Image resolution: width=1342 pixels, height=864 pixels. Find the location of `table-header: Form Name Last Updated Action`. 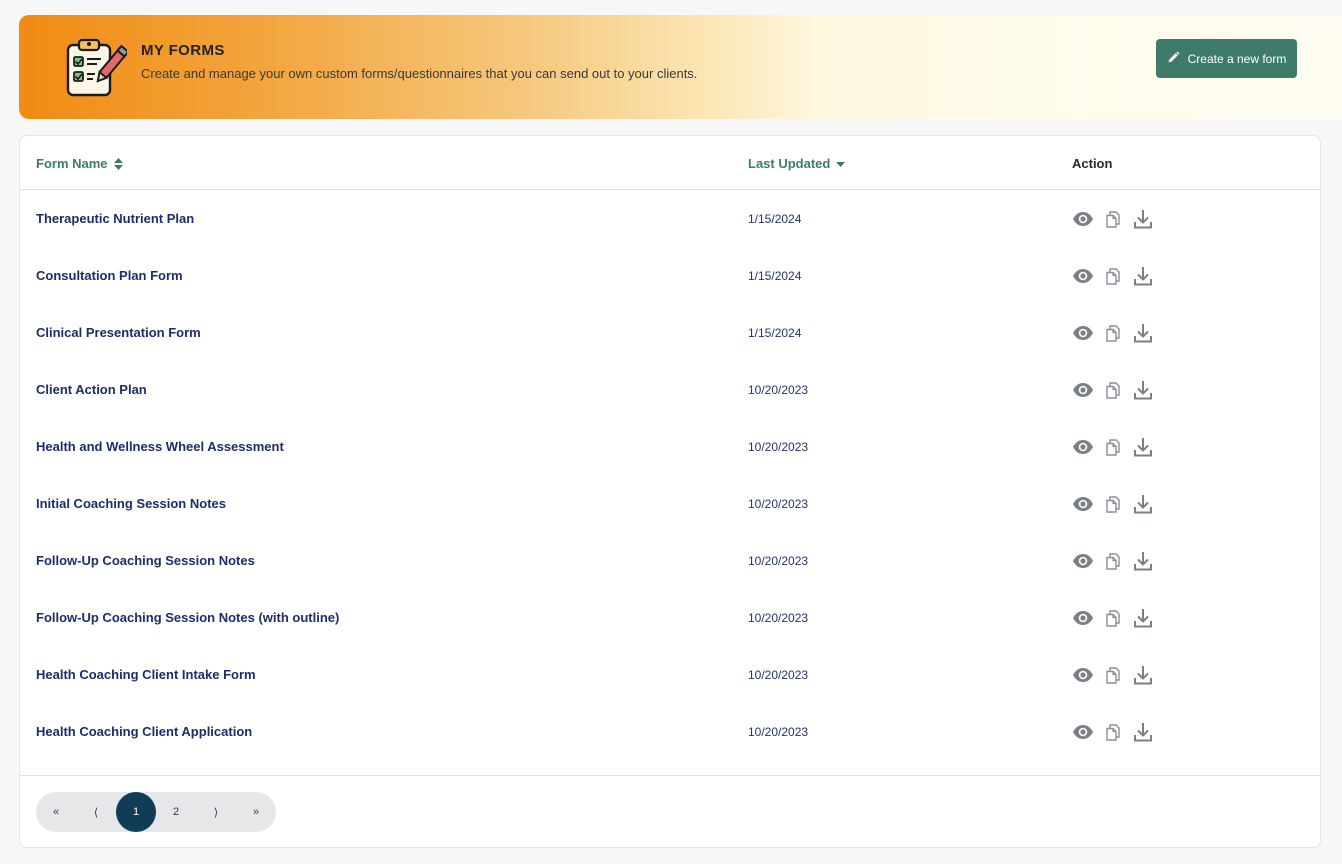

table-header: Form Name Last Updated Action is located at coordinates (670, 163).